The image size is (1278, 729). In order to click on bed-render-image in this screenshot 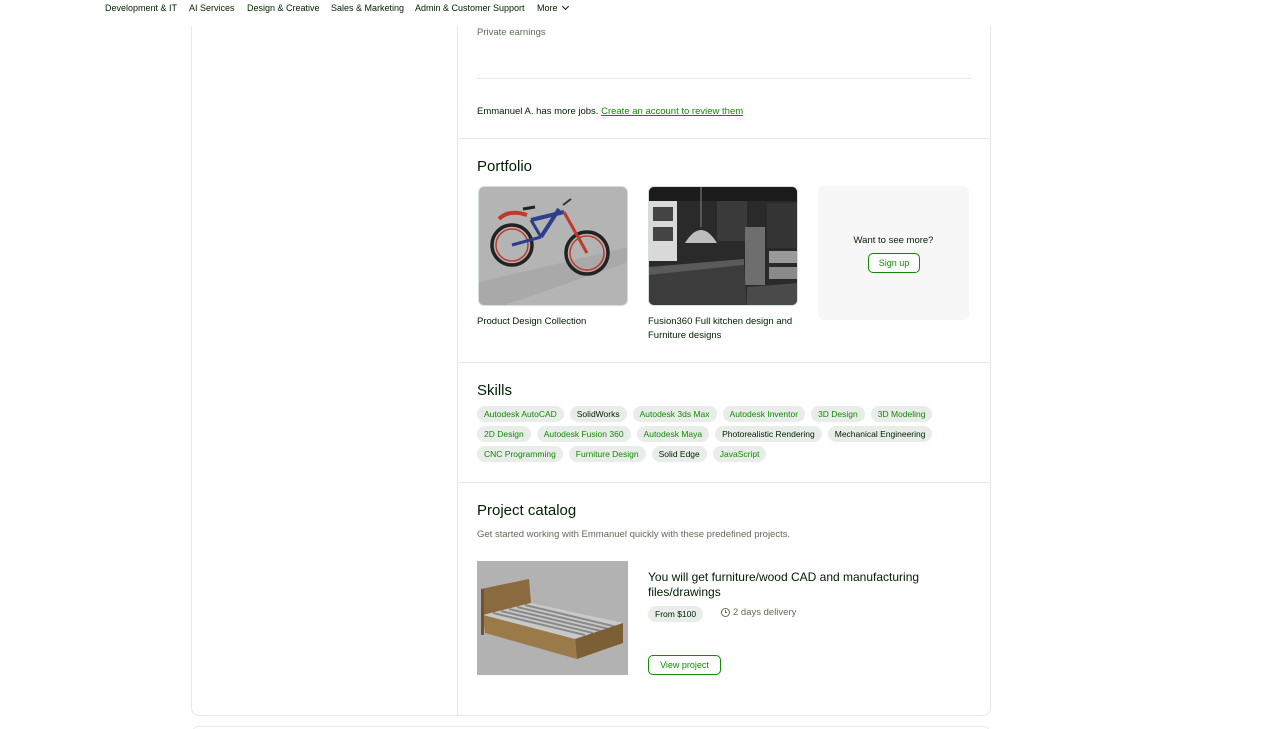, I will do `click(552, 618)`.